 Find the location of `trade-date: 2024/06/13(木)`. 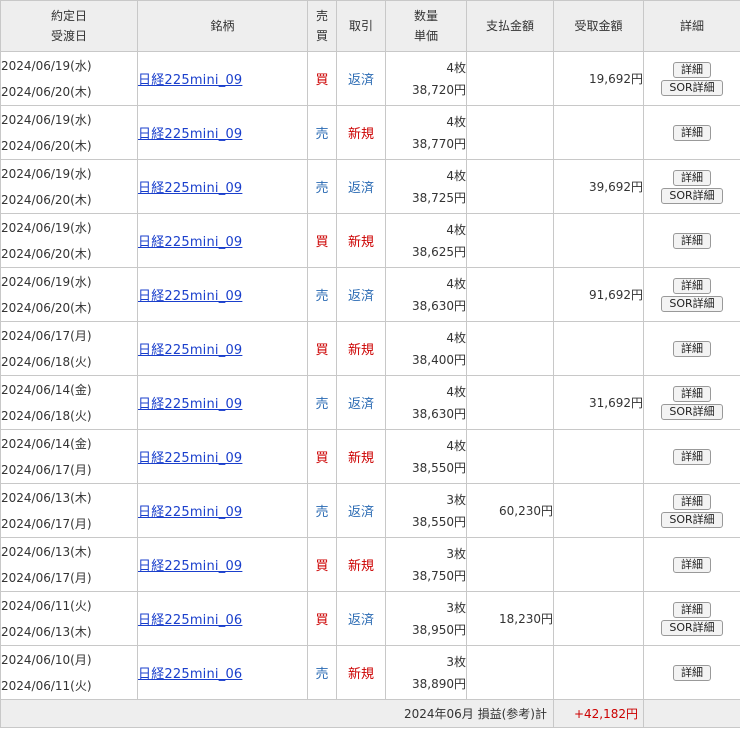

trade-date: 2024/06/13(木) is located at coordinates (46, 497).